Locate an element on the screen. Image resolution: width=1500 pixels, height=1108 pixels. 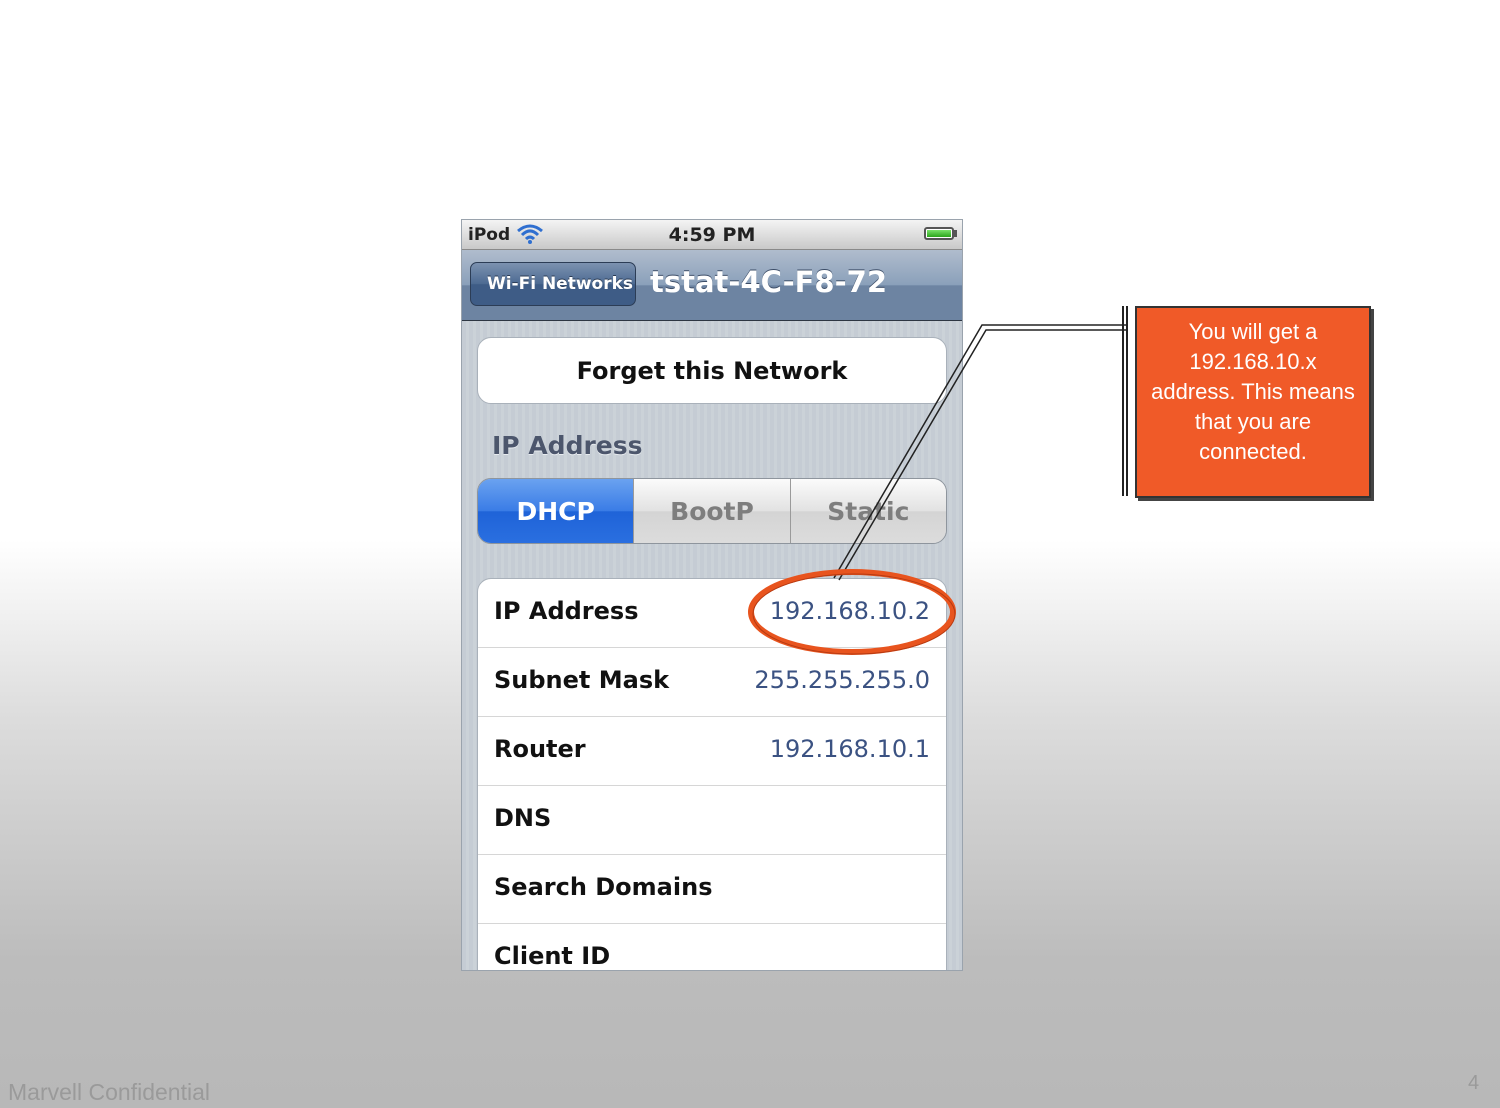
forget-network-button: Forget this Network is located at coordinates (712, 370).